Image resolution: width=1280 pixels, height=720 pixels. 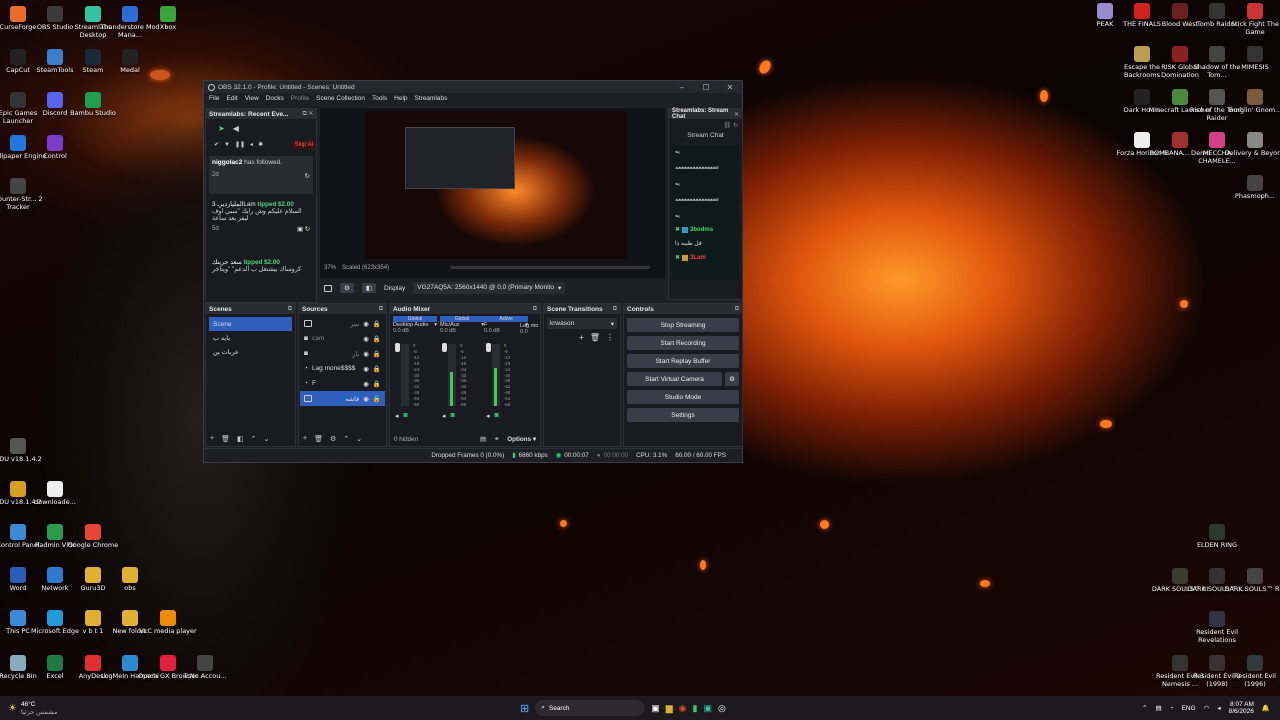 I want to click on wifi-icon: ◠, so click(x=1207, y=708).